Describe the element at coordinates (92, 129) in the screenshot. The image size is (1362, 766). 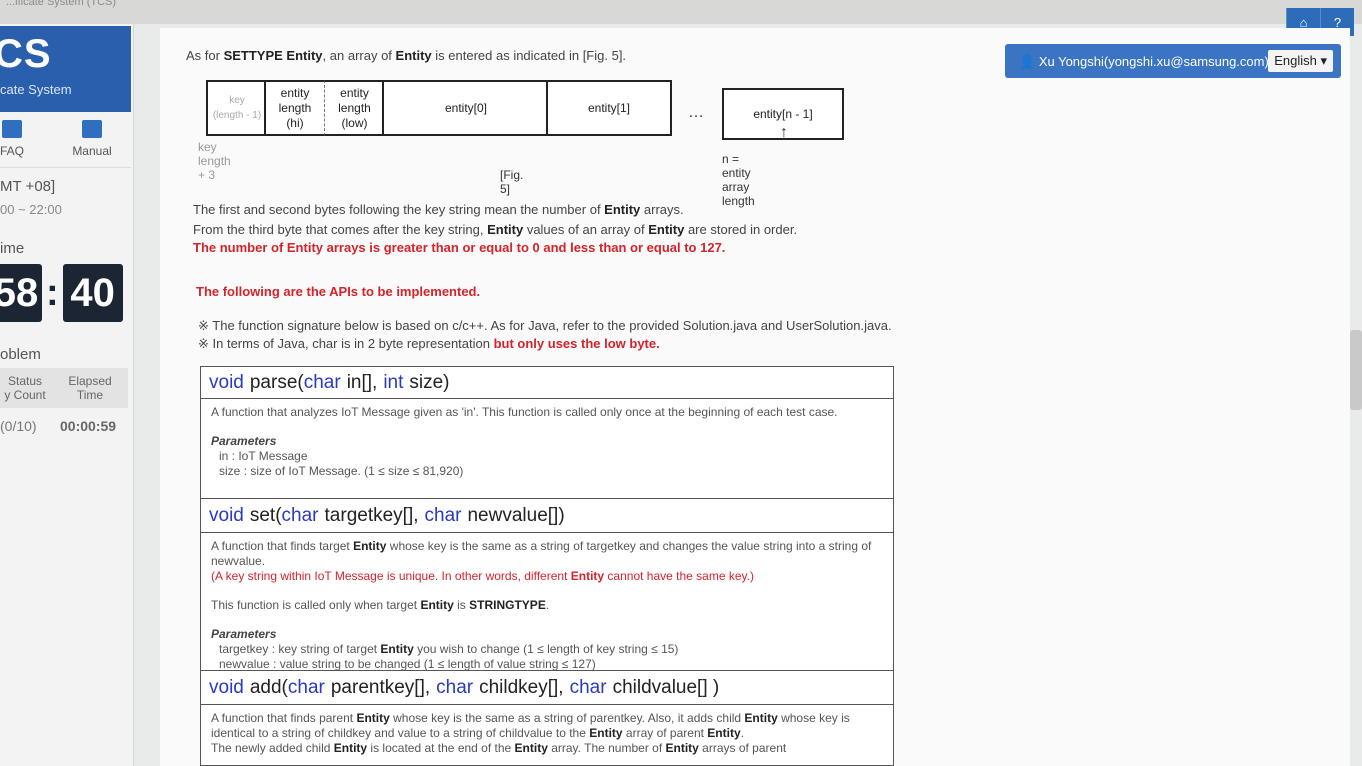
I see `book-icon` at that location.